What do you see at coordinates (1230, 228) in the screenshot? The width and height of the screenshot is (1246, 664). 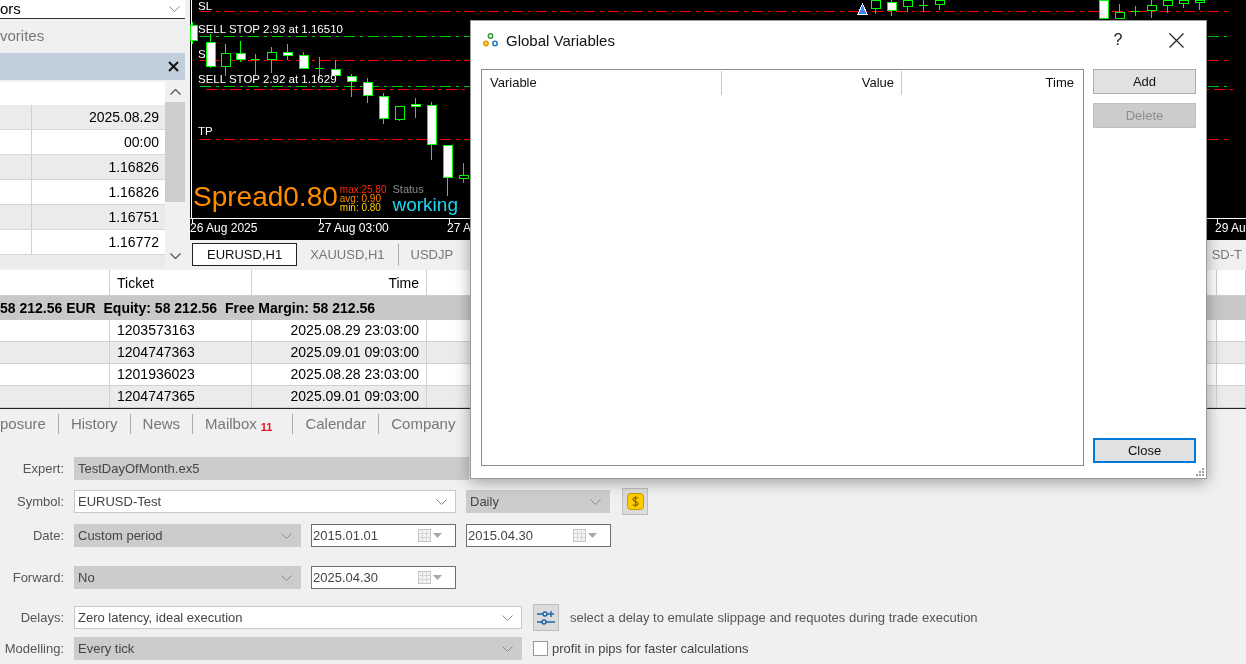 I see `axis-label: 29 Au` at bounding box center [1230, 228].